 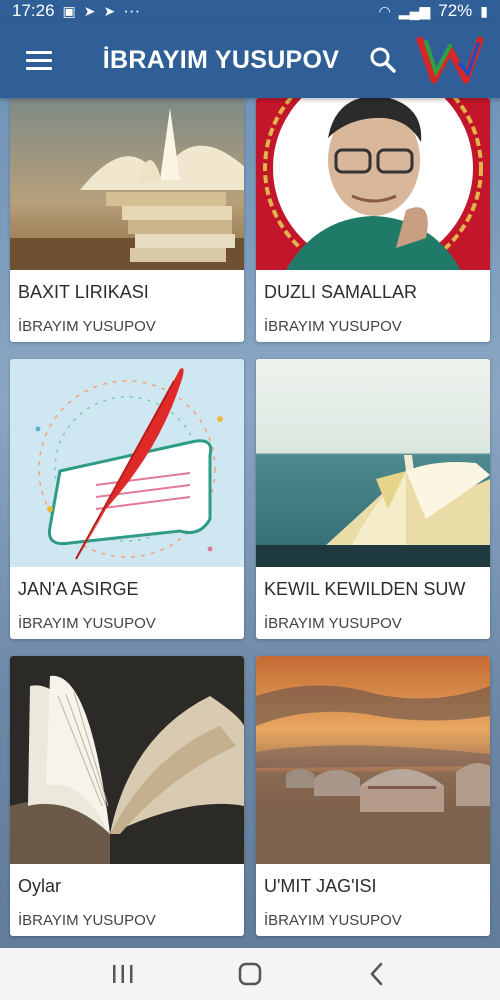 I want to click on book-card: U'MIT JAG'ISI İBRAYIM YUSUPOV, so click(x=373, y=796).